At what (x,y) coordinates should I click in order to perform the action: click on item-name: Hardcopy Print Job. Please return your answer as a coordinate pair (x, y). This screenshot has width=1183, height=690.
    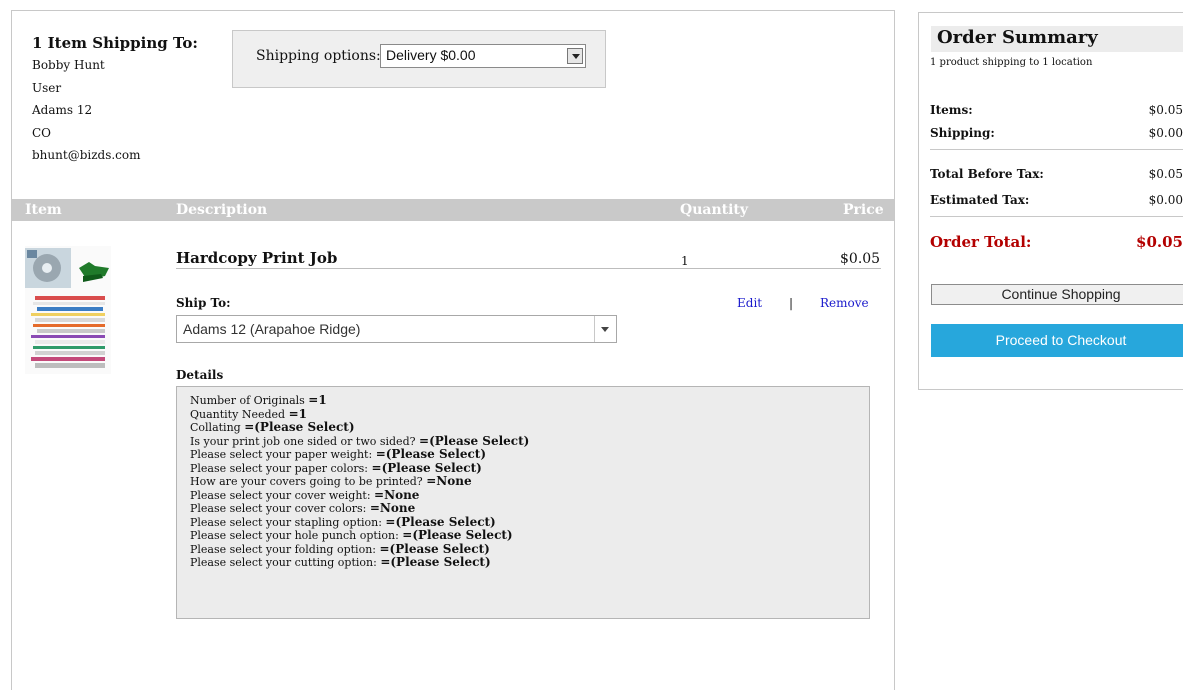
    Looking at the image, I should click on (257, 258).